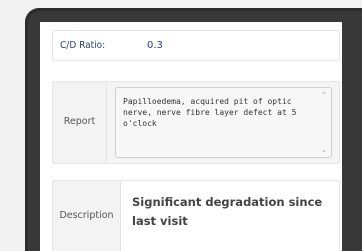 The width and height of the screenshot is (362, 251). What do you see at coordinates (155, 45) in the screenshot?
I see `cd-ratio-value: 0.3` at bounding box center [155, 45].